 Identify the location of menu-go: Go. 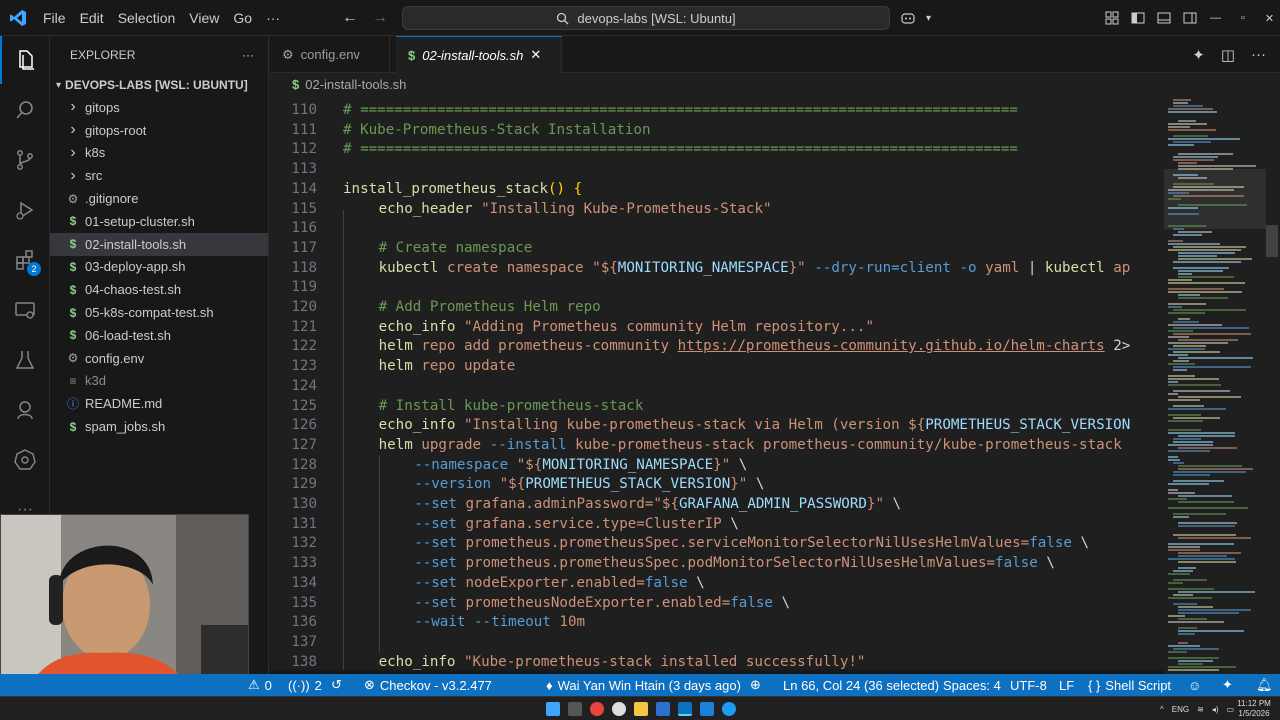
(242, 18).